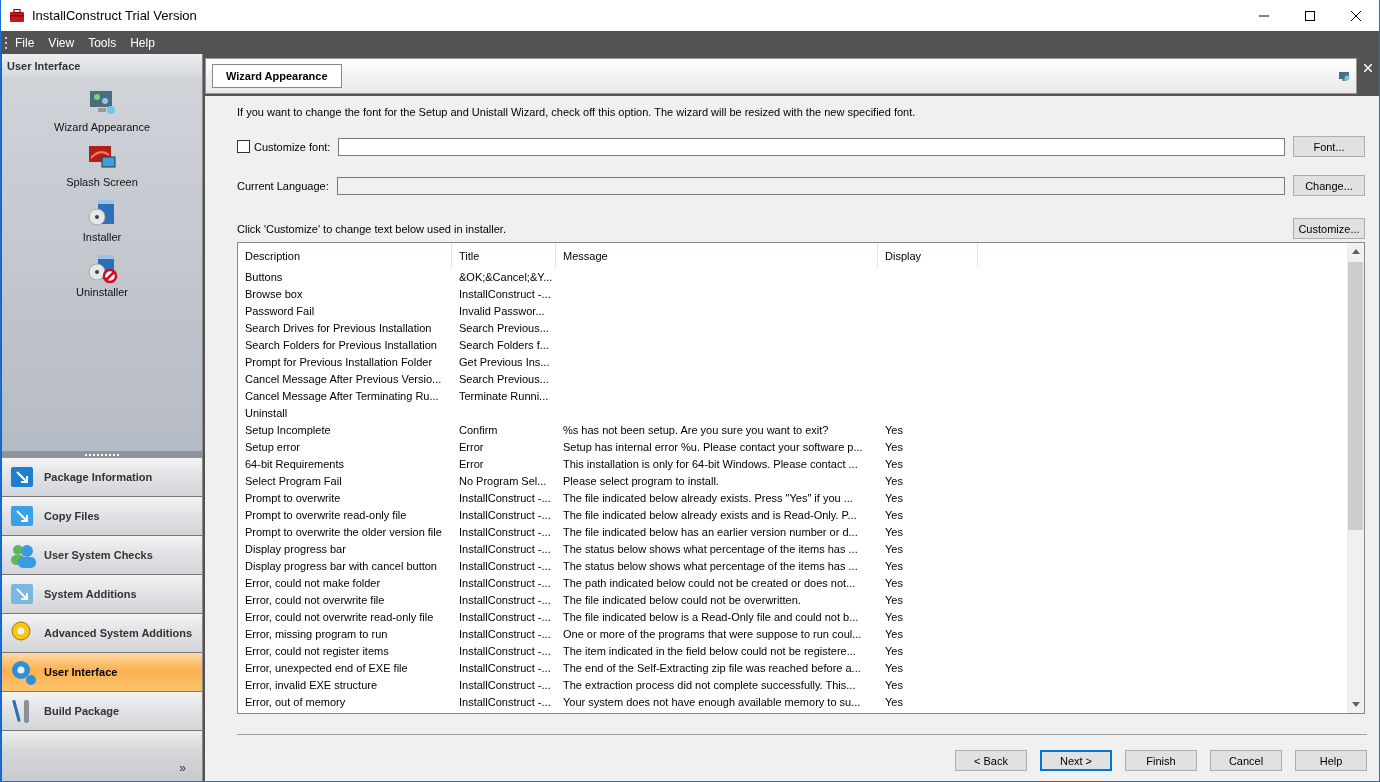  I want to click on table-cell-text: The file indicated below could not be overwritten., so click(682, 599).